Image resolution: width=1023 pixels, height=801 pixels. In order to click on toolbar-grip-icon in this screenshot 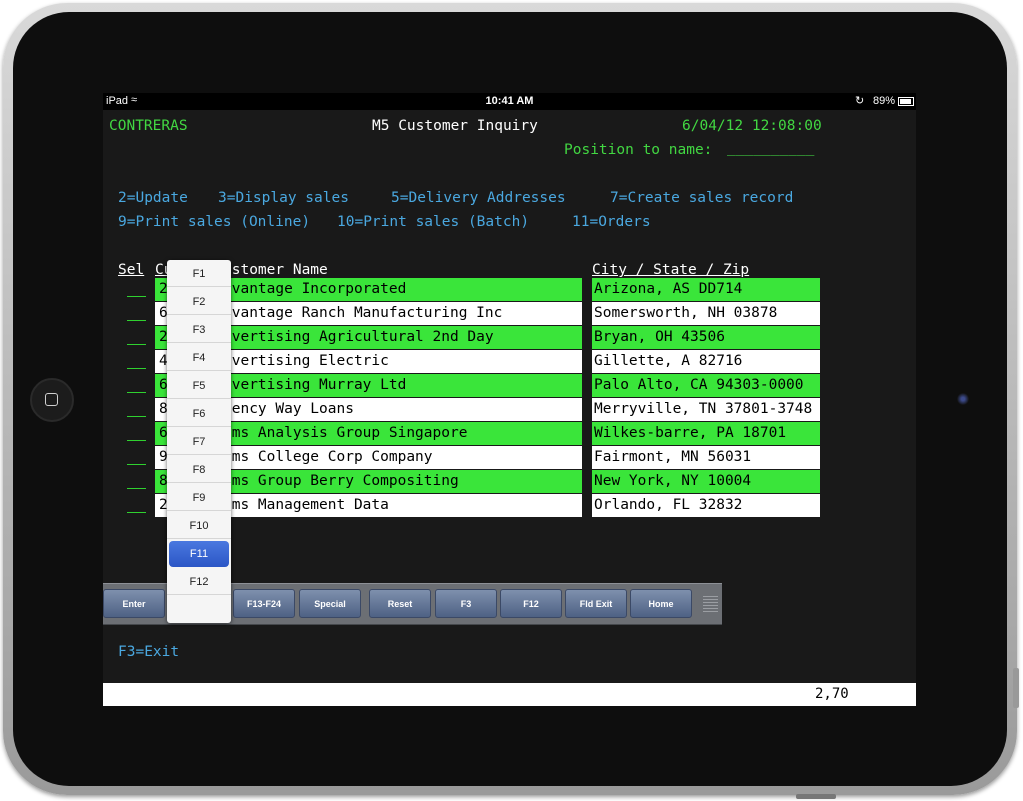, I will do `click(710, 604)`.